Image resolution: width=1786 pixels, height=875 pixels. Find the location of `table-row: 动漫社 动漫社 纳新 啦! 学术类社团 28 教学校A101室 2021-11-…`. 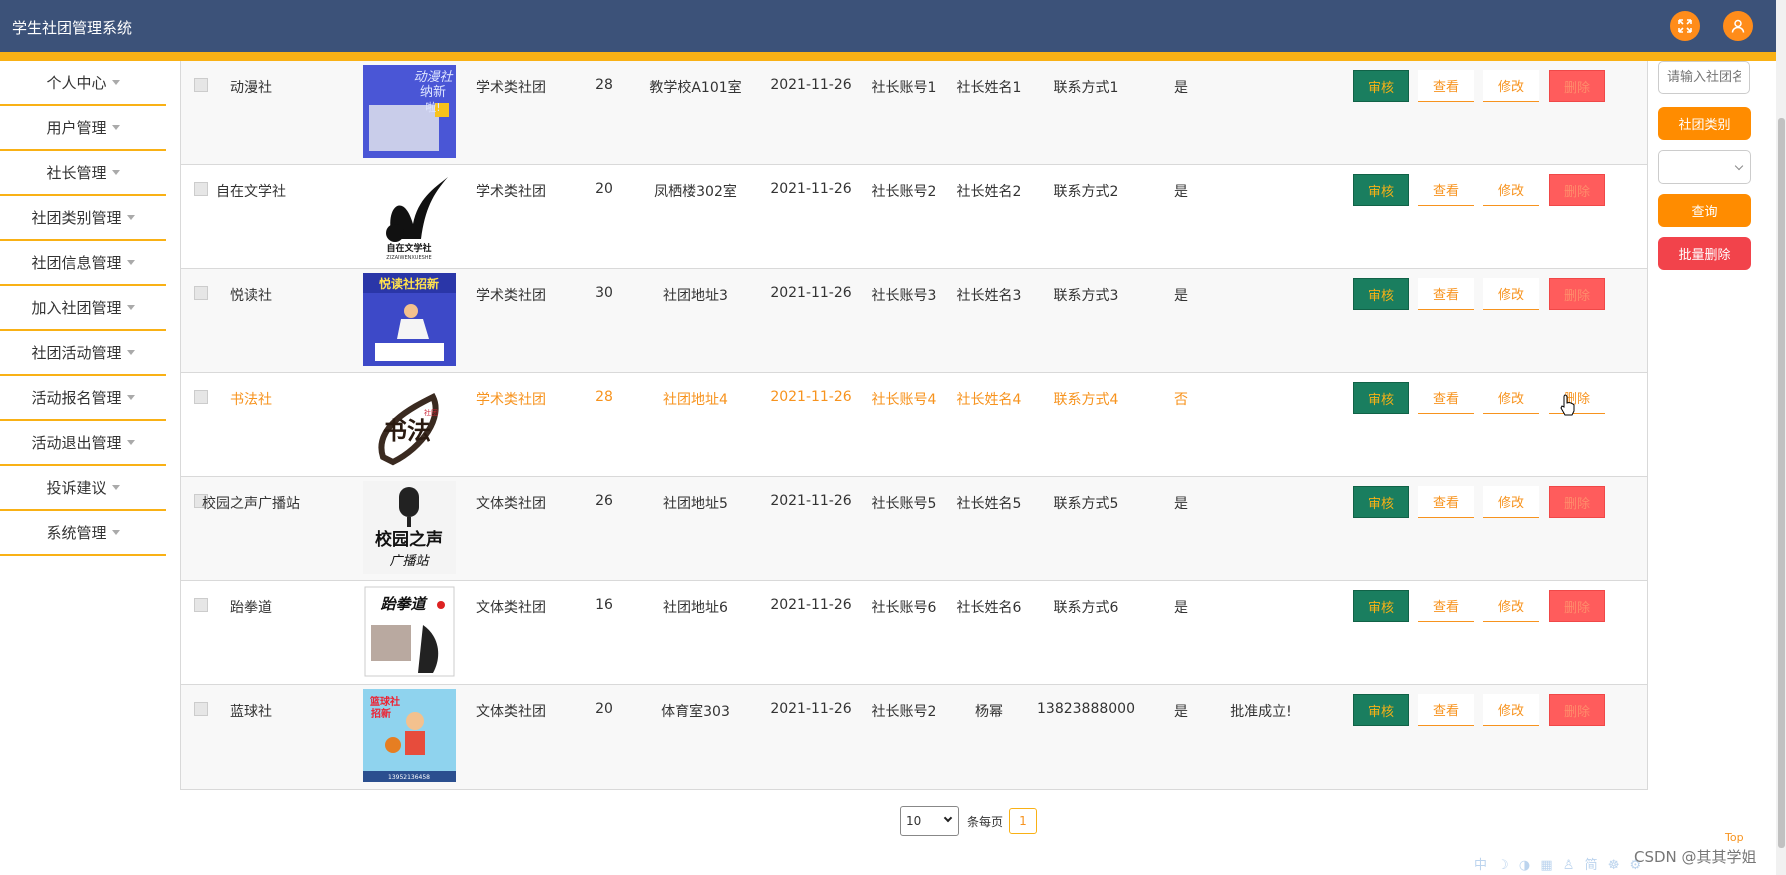

table-row: 动漫社 动漫社 纳新 啦! 学术类社团 28 教学校A101室 2021-11-… is located at coordinates (914, 113).